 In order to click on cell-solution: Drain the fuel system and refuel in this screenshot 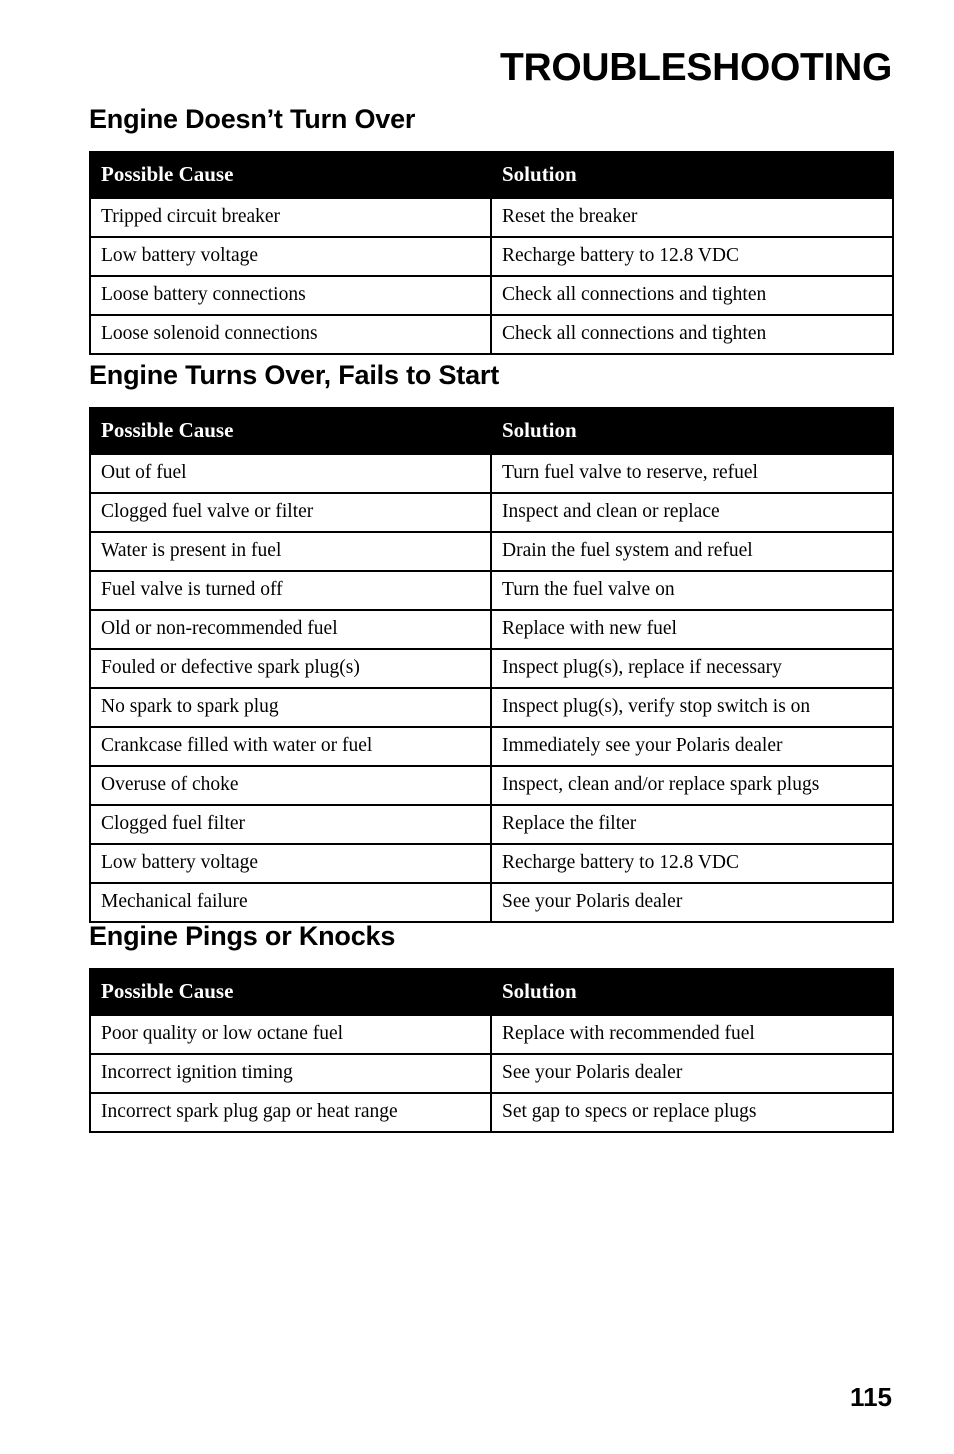, I will do `click(692, 551)`.